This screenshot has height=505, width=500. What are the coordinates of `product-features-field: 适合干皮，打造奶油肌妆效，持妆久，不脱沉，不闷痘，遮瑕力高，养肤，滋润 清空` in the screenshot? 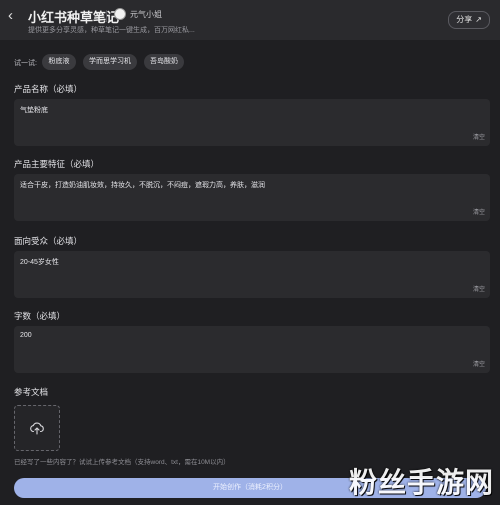 It's located at (252, 197).